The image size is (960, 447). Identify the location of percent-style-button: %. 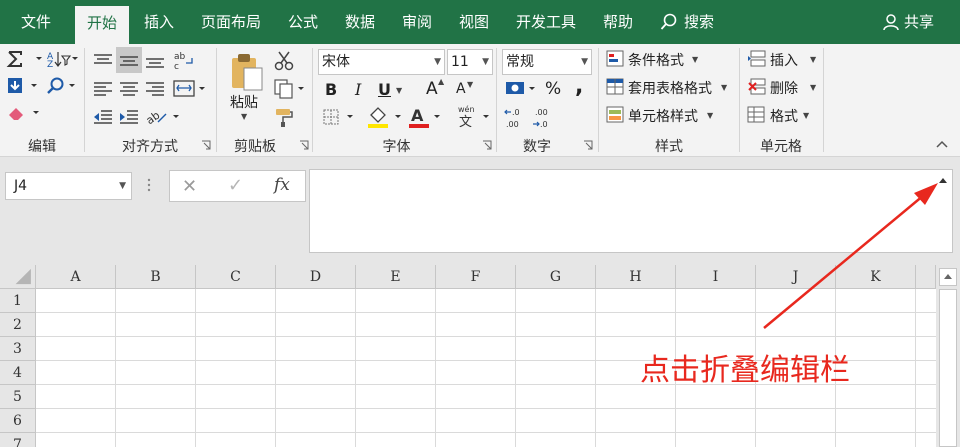
(553, 89).